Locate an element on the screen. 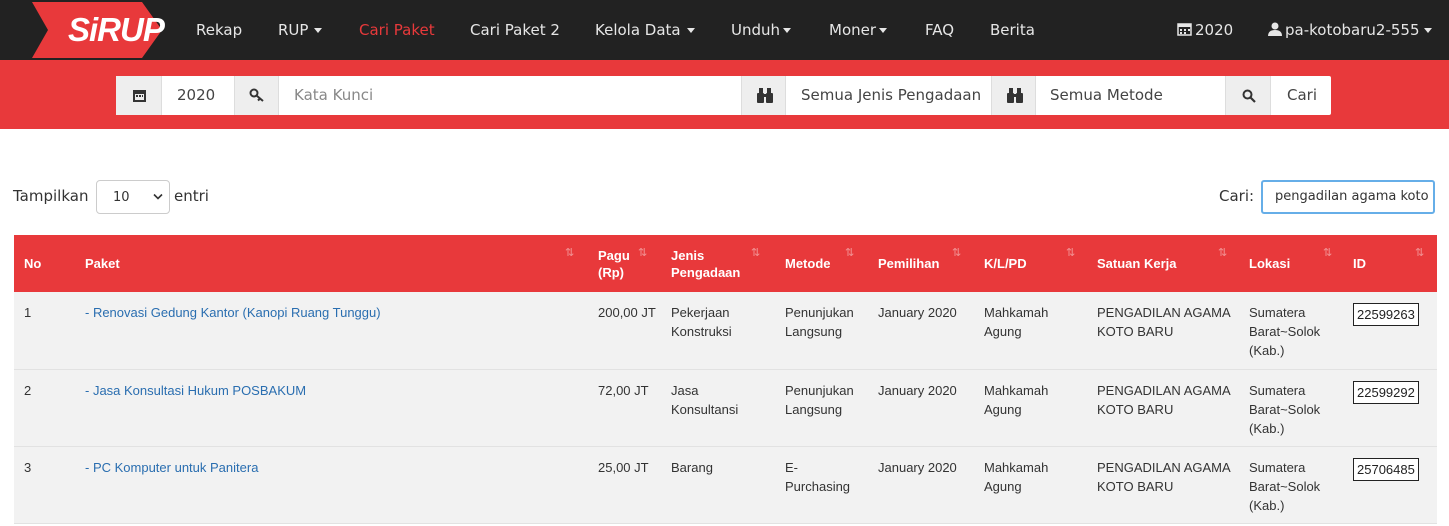 This screenshot has width=1449, height=526. cell-pagu: 200,00 JT is located at coordinates (627, 312).